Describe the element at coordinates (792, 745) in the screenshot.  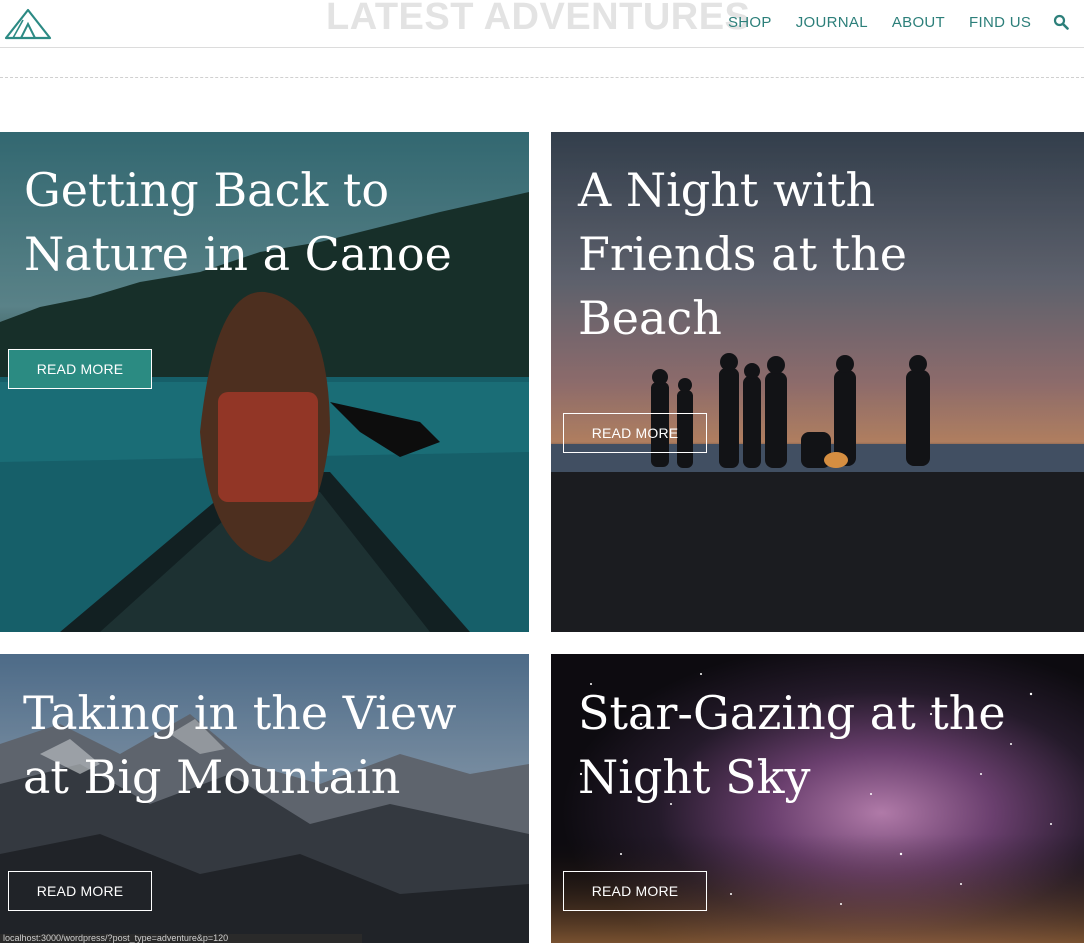
I see `card-title: Star-Gazing at the Night Sky` at that location.